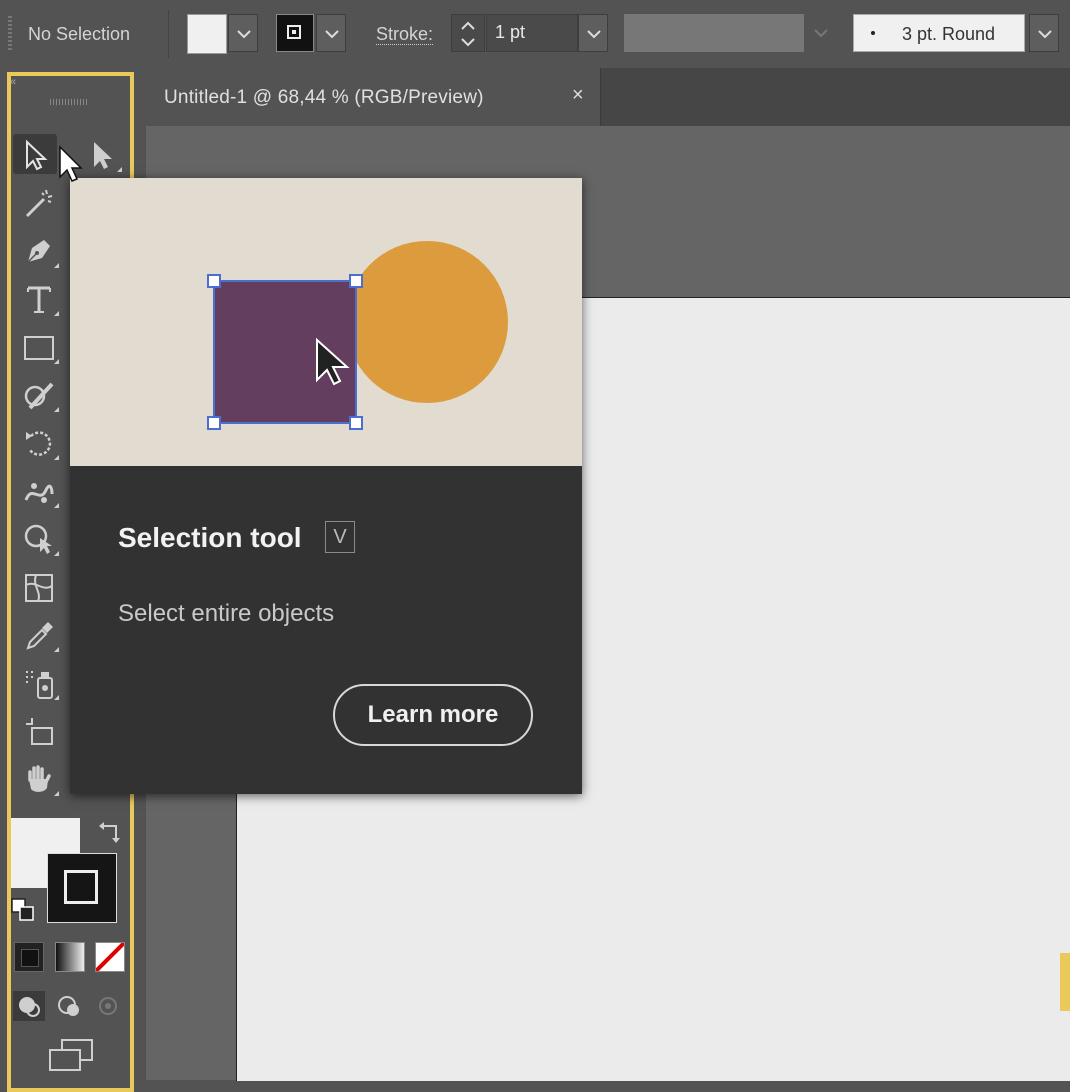 The width and height of the screenshot is (1070, 1092). I want to click on control-bar: No Selection Stroke: 1 pt 3 pt. Round, so click(535, 34).